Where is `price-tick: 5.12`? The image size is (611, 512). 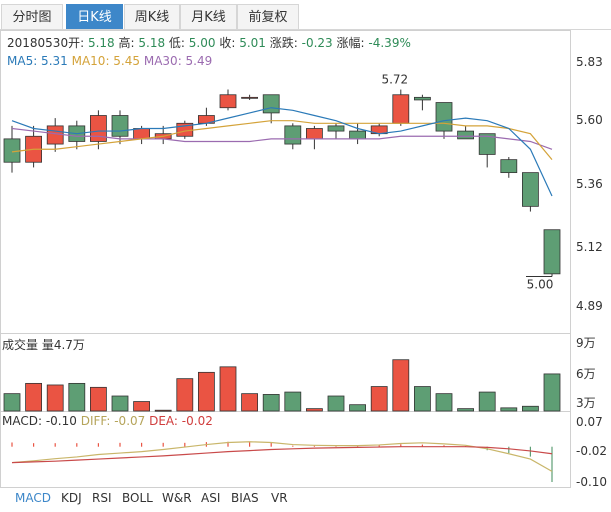 price-tick: 5.12 is located at coordinates (589, 247).